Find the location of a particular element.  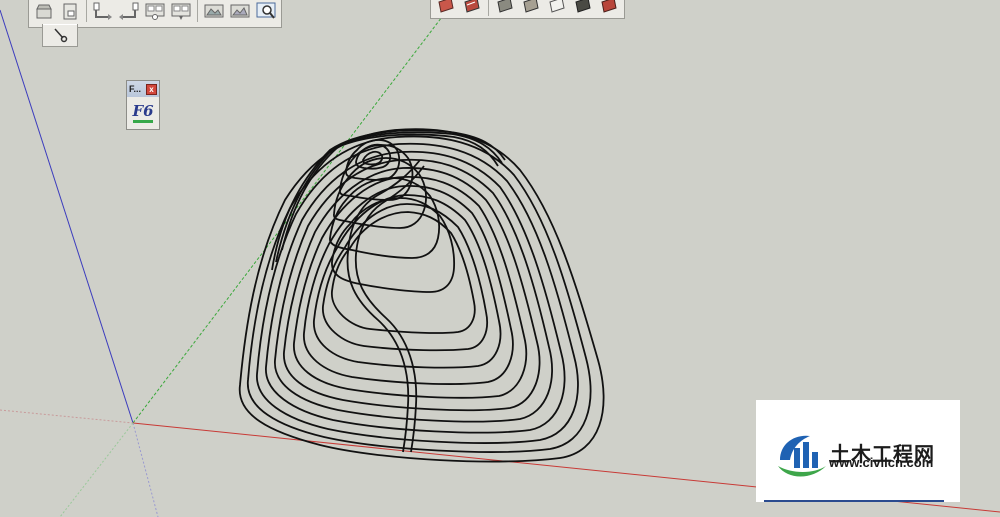

section-display-button is located at coordinates (129, 11).